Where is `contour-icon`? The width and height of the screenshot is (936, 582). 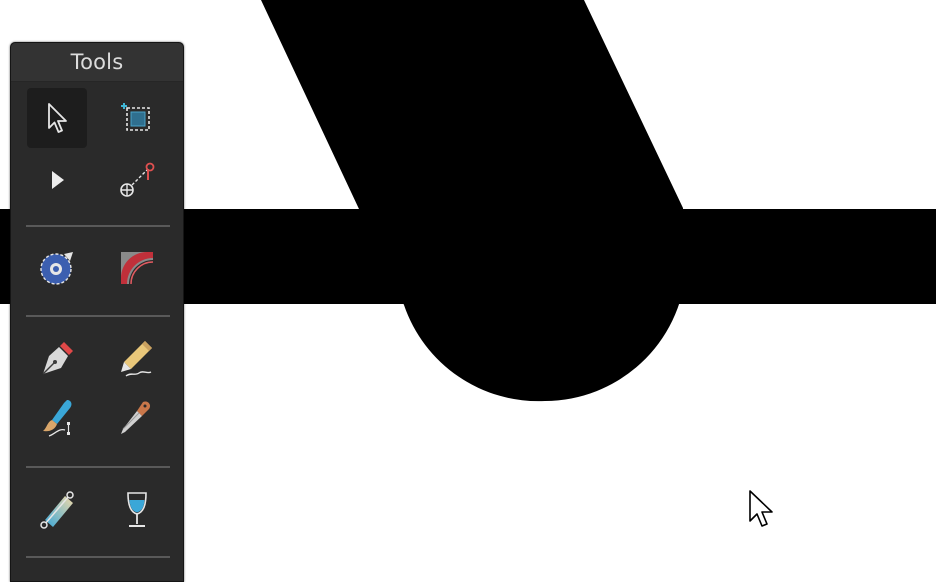
contour-icon is located at coordinates (56, 268).